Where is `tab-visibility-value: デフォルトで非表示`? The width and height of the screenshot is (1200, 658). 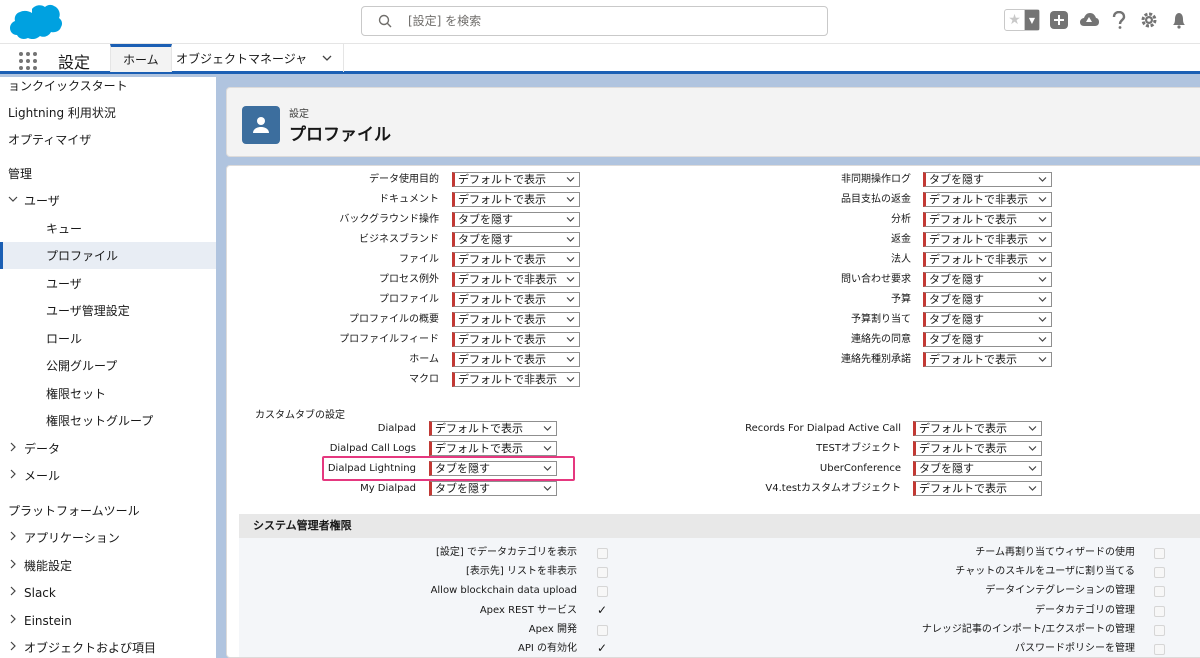
tab-visibility-value: デフォルトで非表示 is located at coordinates (978, 239).